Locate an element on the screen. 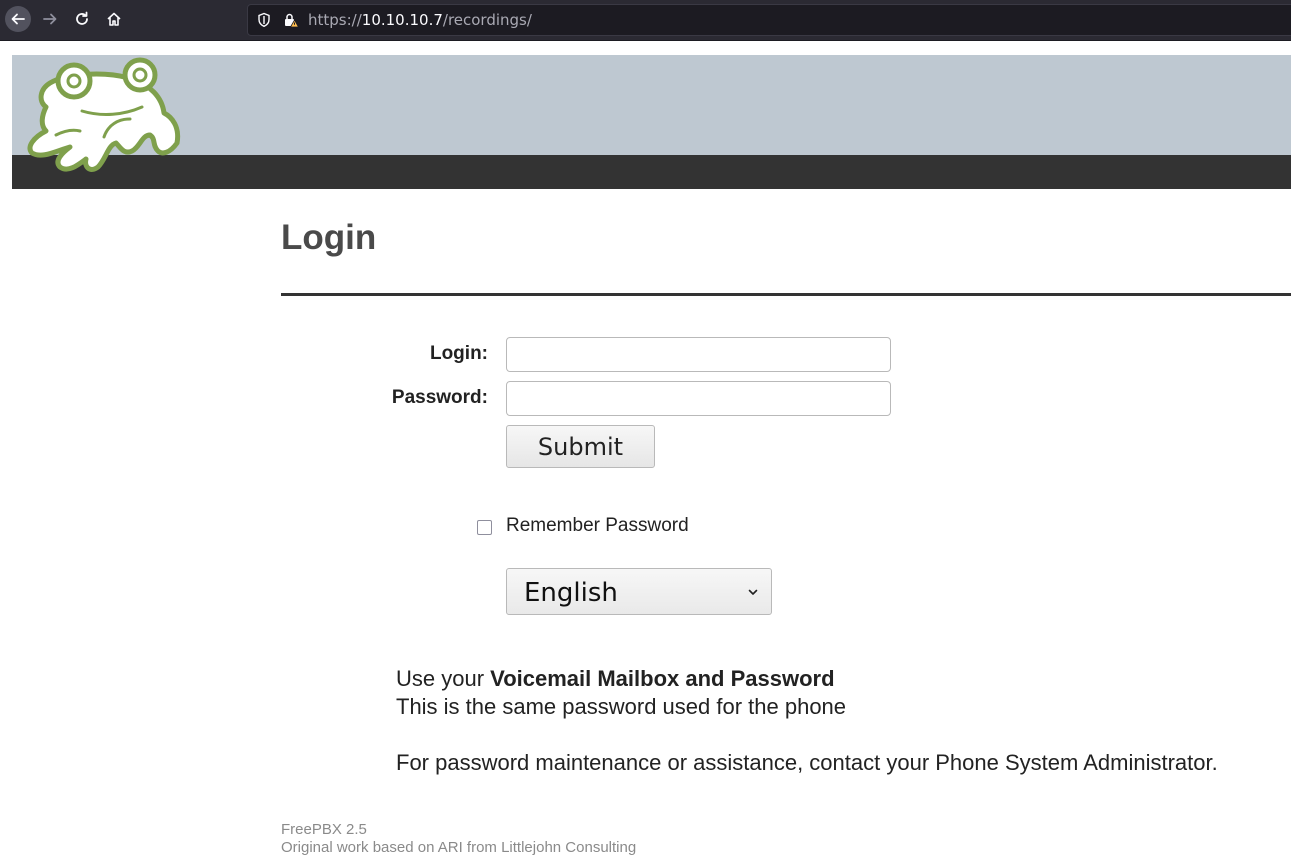 Image resolution: width=1291 pixels, height=868 pixels. forward-button is located at coordinates (50, 19).